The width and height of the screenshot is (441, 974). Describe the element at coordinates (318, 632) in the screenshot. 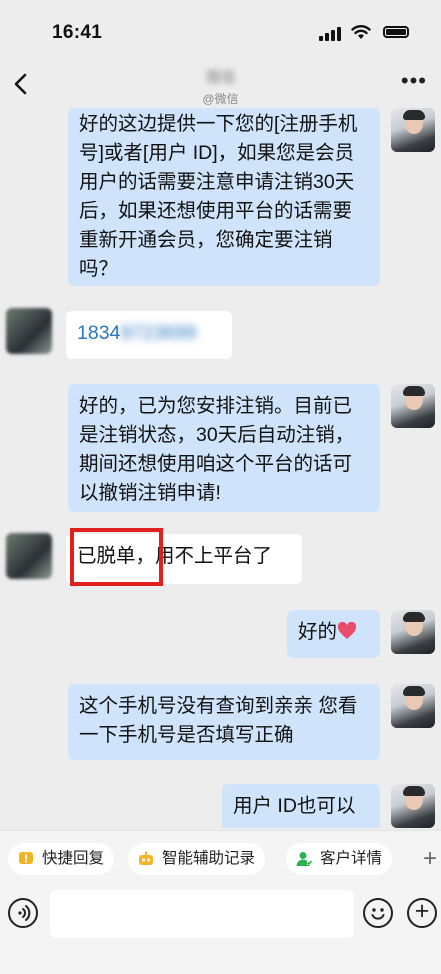

I see `message-text: 好的` at that location.